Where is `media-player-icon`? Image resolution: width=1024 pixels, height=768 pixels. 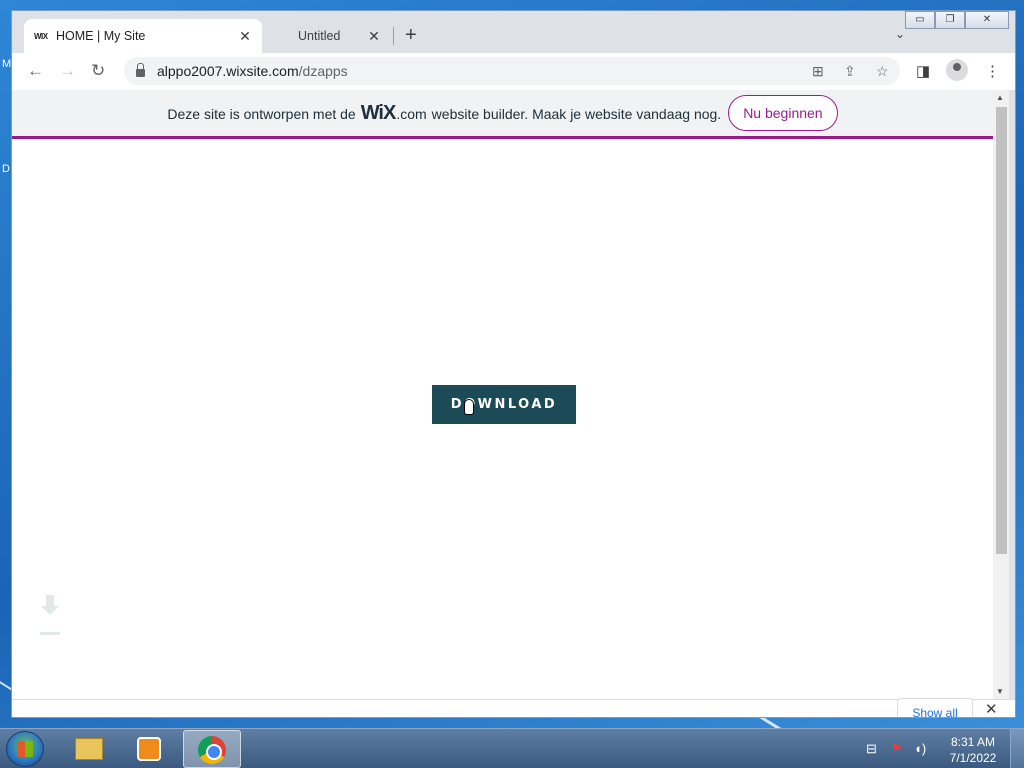
media-player-icon is located at coordinates (149, 749).